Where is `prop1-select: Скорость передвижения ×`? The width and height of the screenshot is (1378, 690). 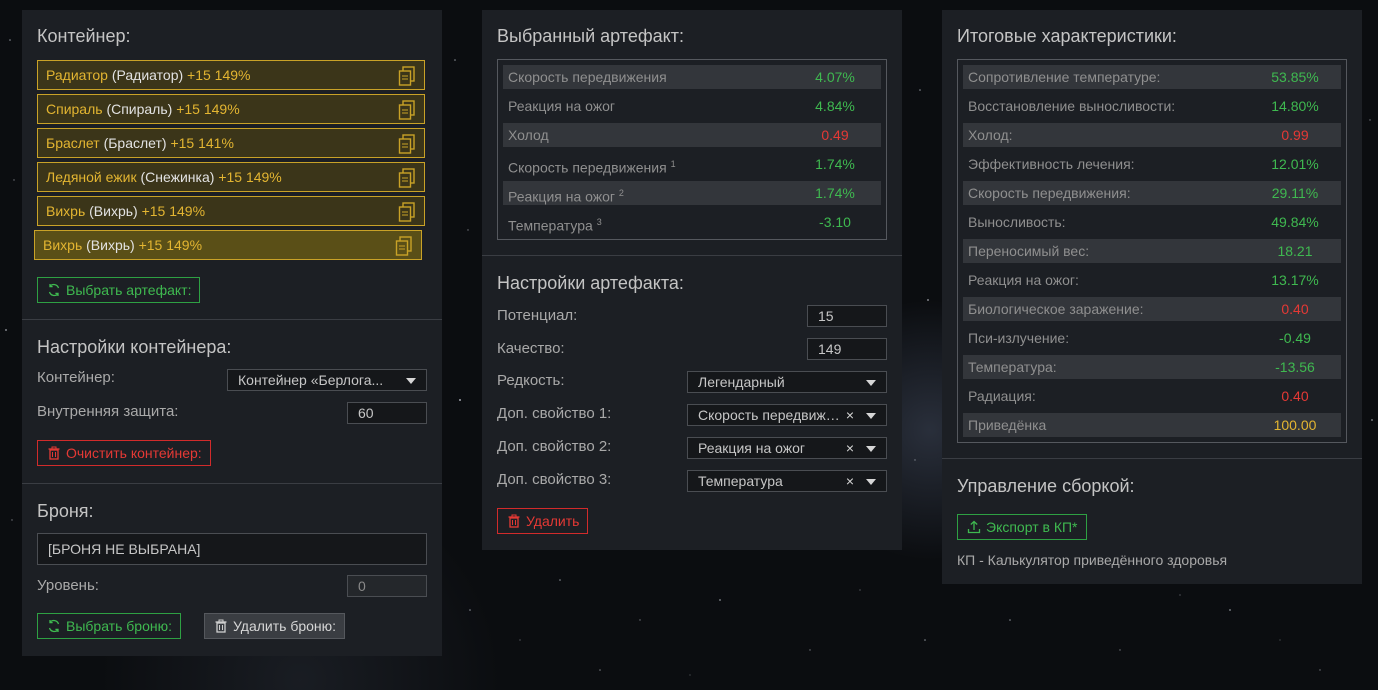 prop1-select: Скорость передвижения × is located at coordinates (787, 415).